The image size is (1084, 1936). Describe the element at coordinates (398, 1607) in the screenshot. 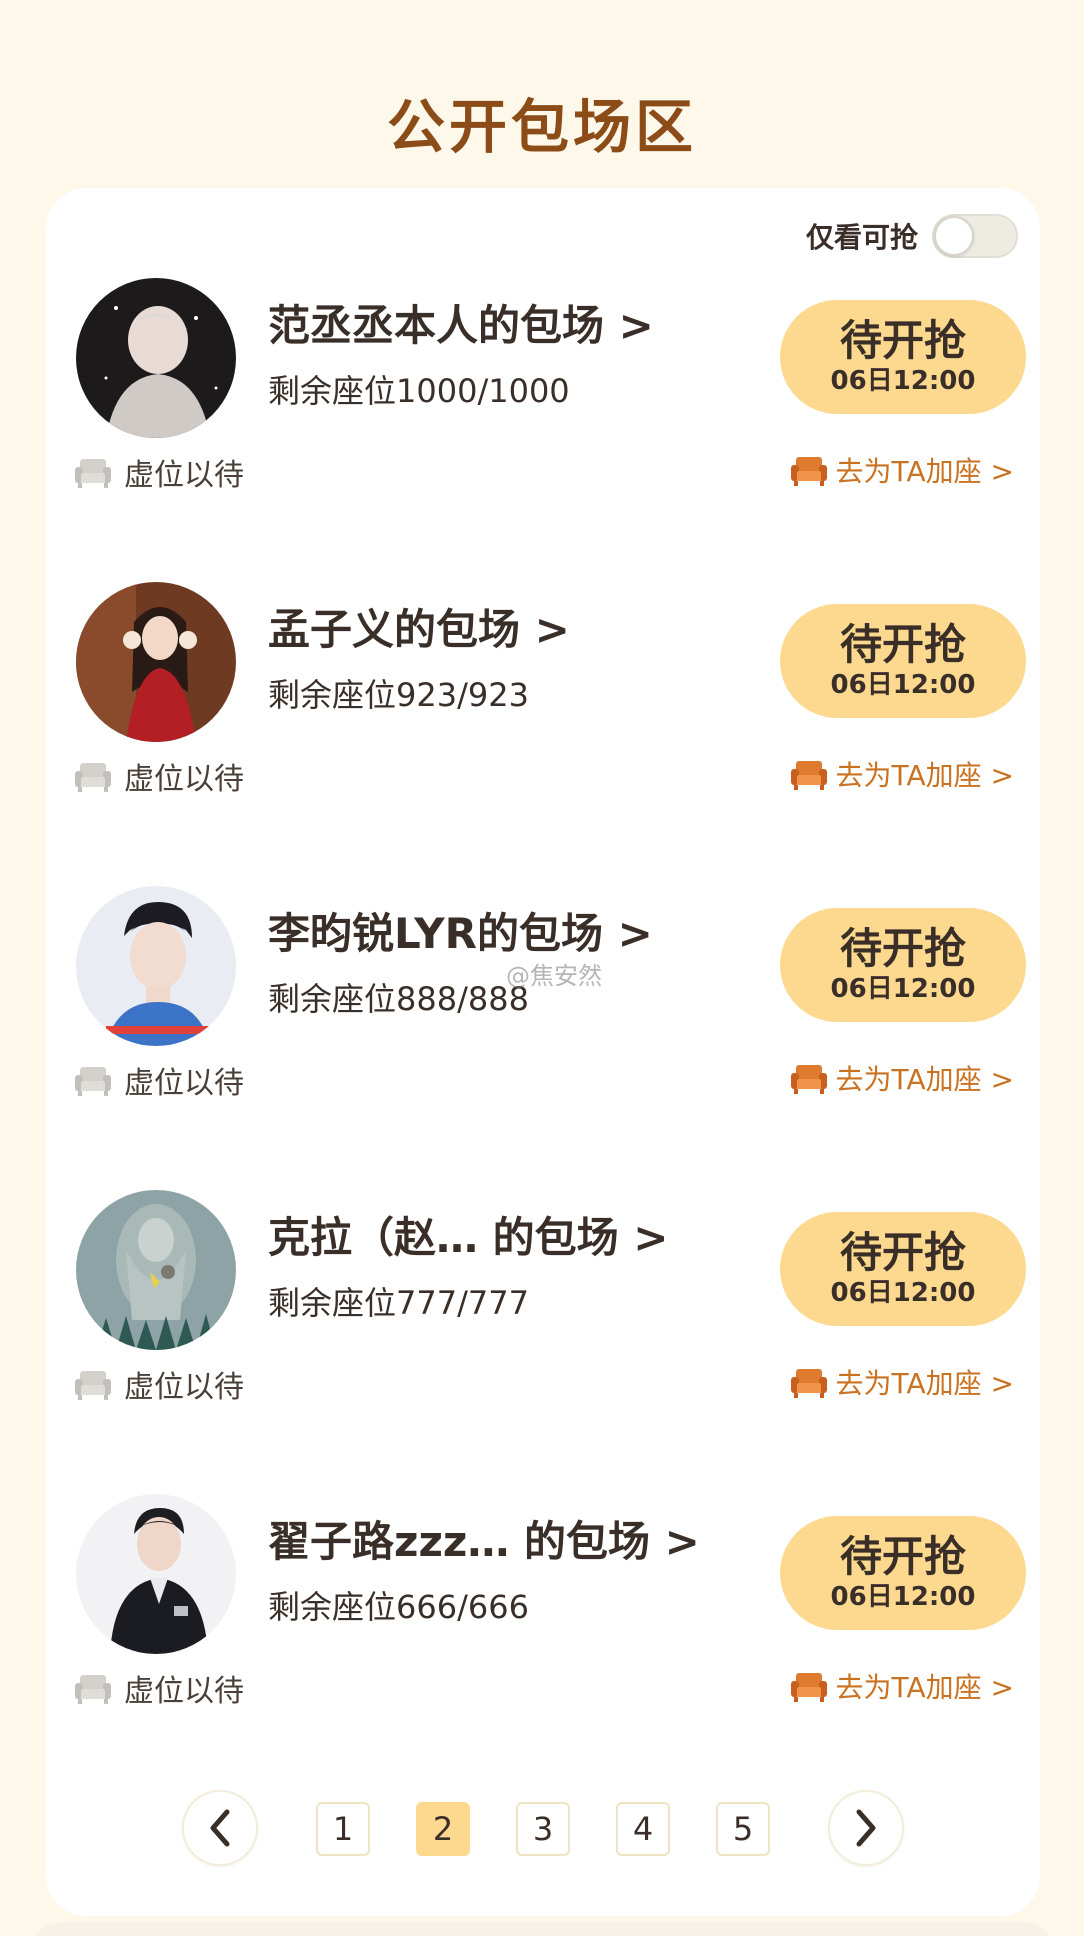

I see `item-seats: 剩余座位666/666` at that location.